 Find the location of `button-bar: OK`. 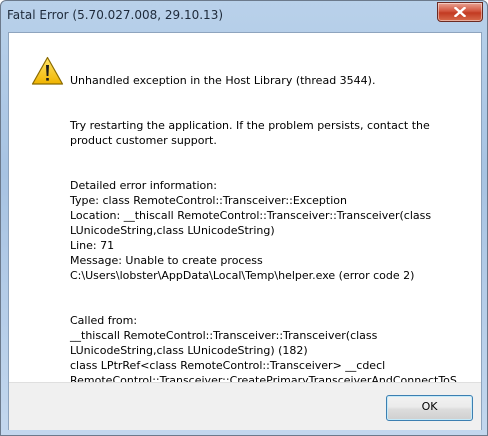

button-bar: OK is located at coordinates (245, 406).